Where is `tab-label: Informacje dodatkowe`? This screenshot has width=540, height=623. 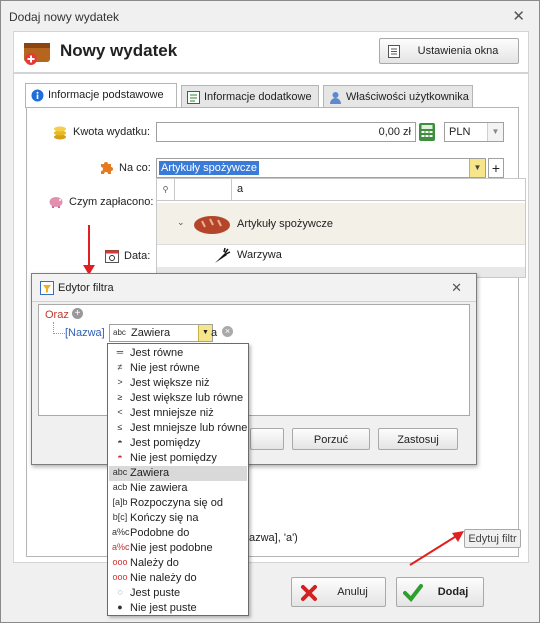 tab-label: Informacje dodatkowe is located at coordinates (258, 97).